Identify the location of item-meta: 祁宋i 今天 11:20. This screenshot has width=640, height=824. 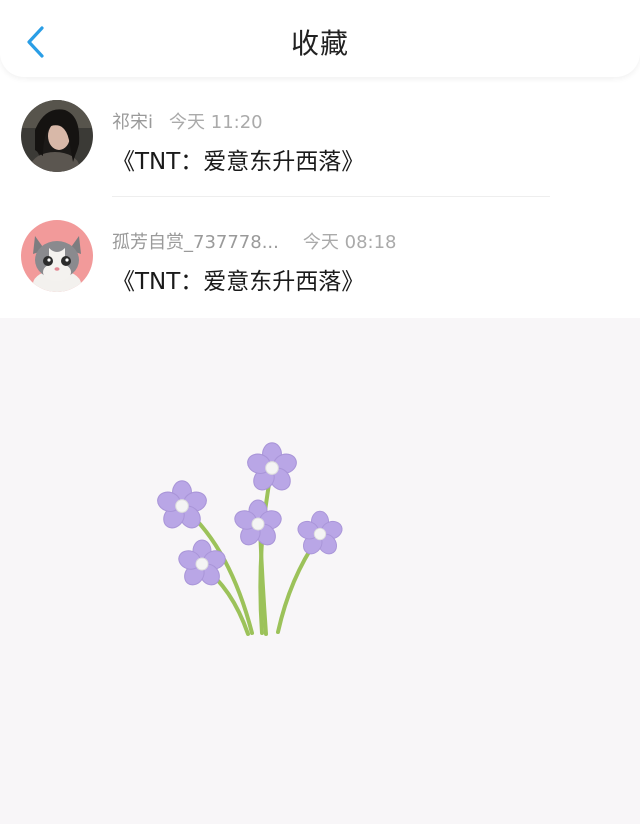
(187, 121).